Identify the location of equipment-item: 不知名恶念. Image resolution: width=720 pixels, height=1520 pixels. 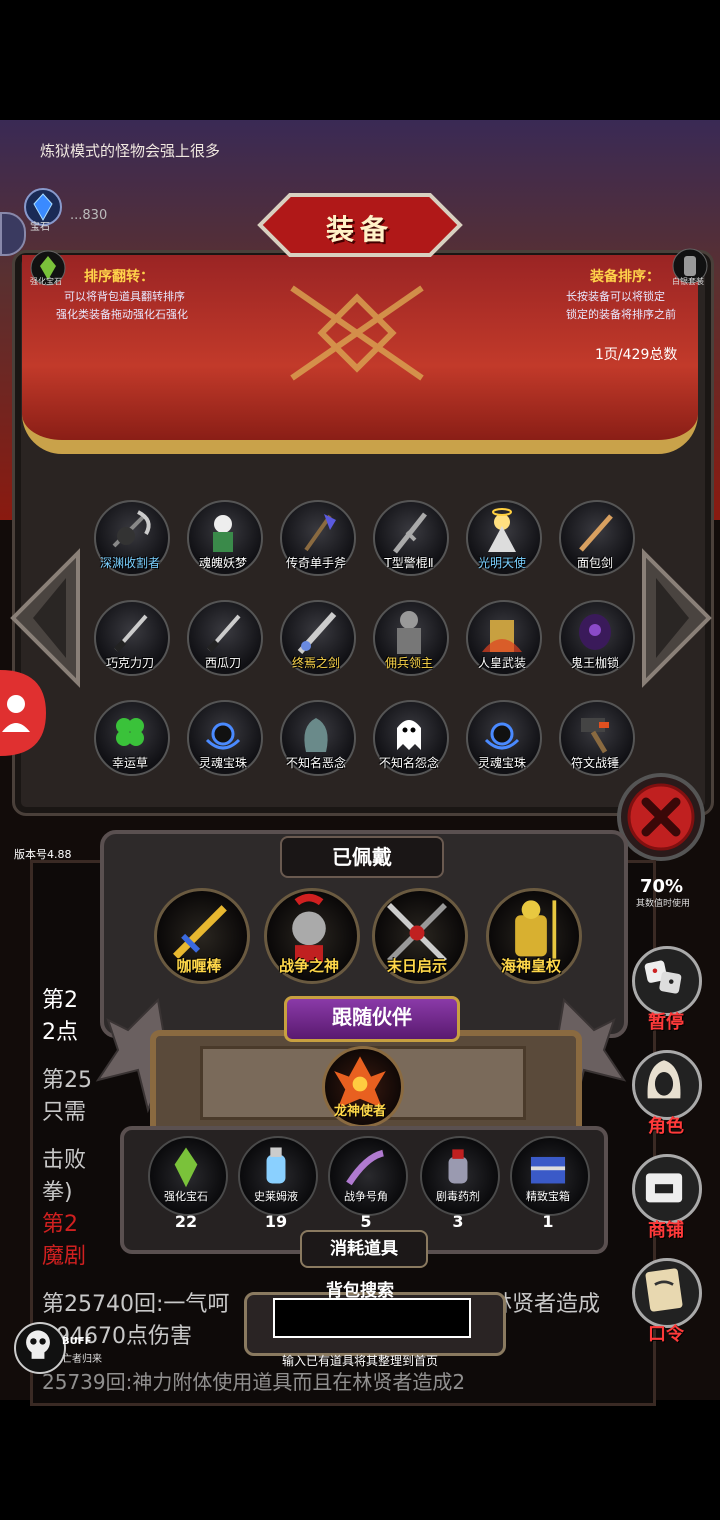
(316, 738).